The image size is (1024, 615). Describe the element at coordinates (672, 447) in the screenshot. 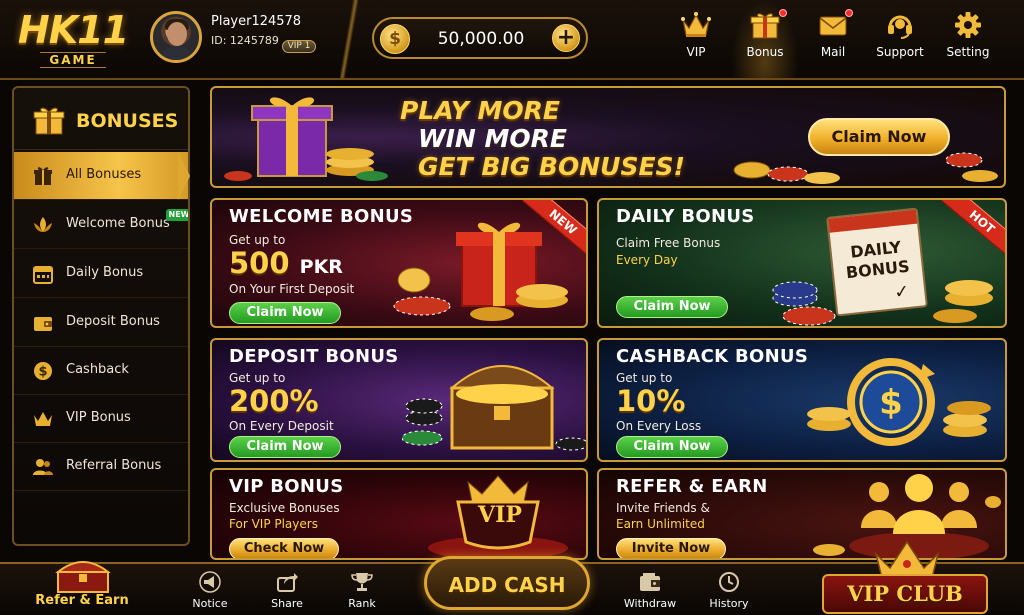

I see `cashback-claim-button: Claim Now` at that location.